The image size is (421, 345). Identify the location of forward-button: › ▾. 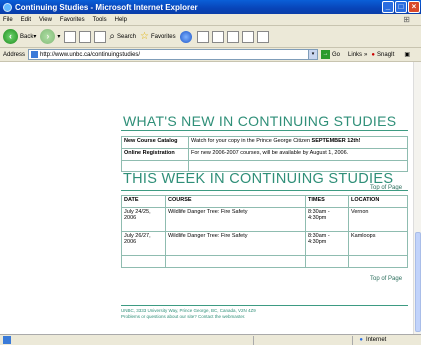
(50, 36).